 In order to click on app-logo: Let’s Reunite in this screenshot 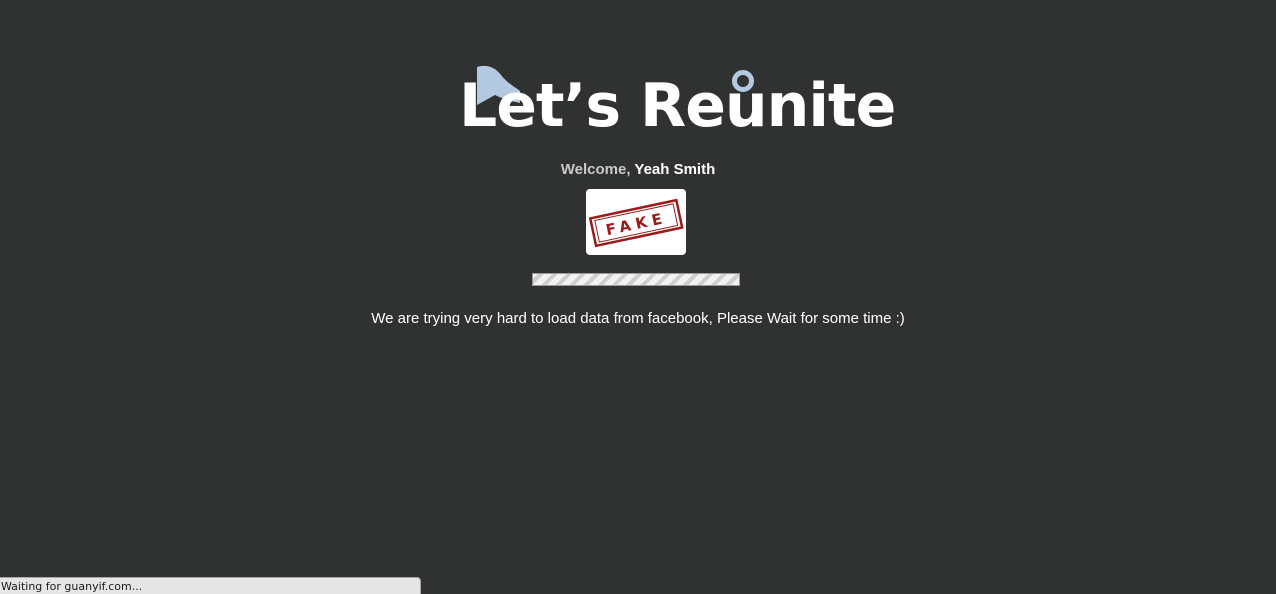, I will do `click(675, 100)`.